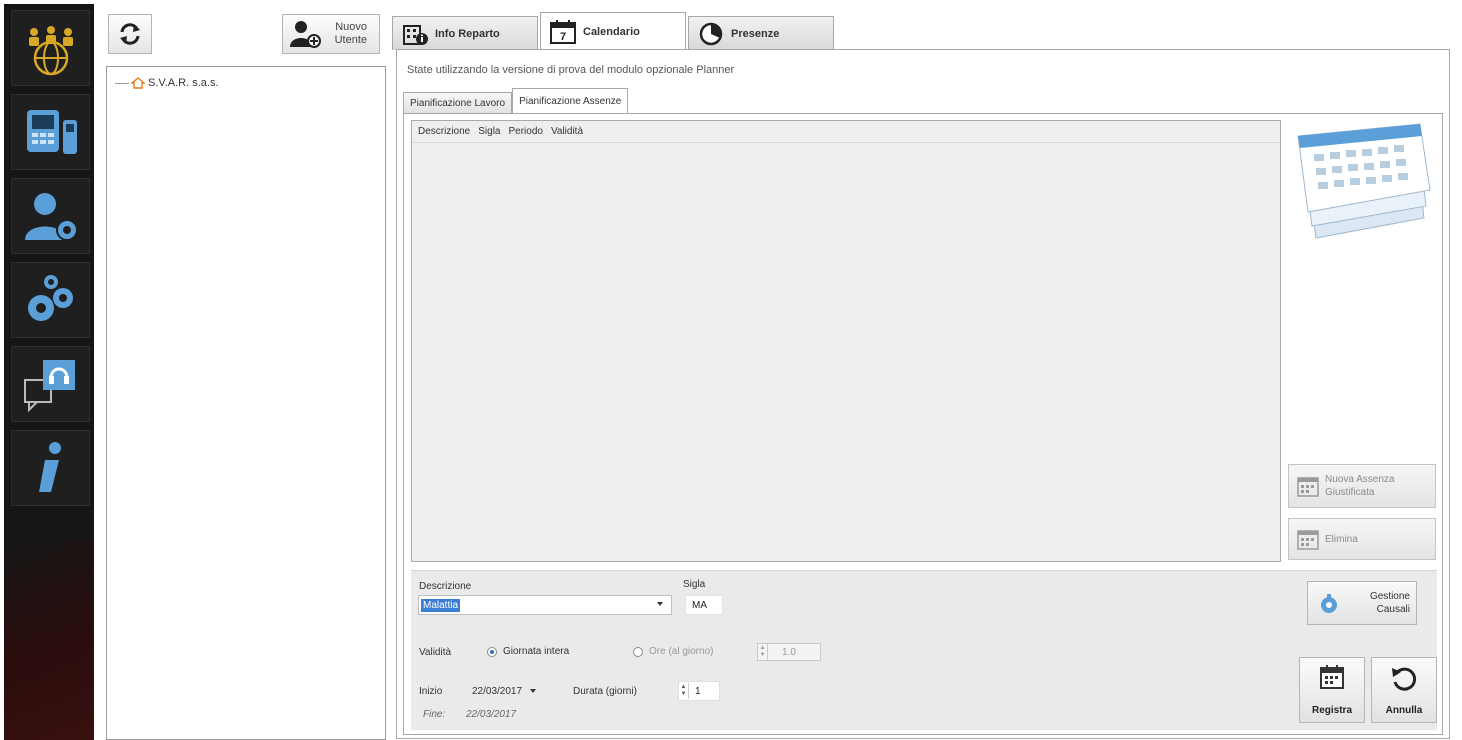 The image size is (1462, 740). Describe the element at coordinates (1341, 539) in the screenshot. I see `delete-label: Elimina` at that location.